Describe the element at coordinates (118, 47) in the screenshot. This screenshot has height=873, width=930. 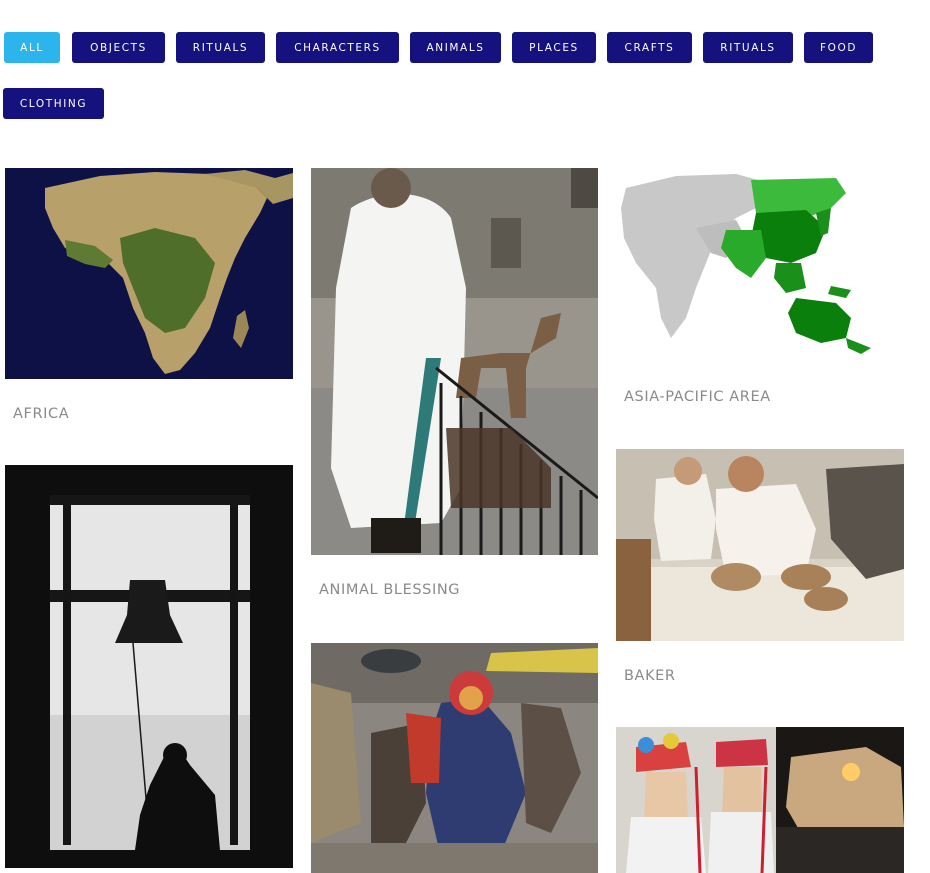
I see `filter-objects-button: OBJECTS` at that location.